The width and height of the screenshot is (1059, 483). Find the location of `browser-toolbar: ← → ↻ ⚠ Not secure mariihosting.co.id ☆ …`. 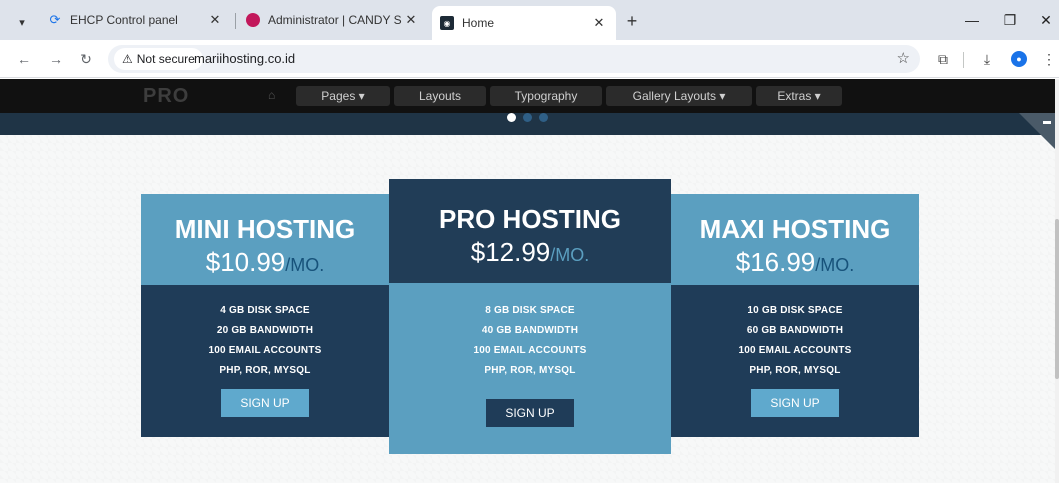

browser-toolbar: ← → ↻ ⚠ Not secure mariihosting.co.id ☆ … is located at coordinates (529, 59).